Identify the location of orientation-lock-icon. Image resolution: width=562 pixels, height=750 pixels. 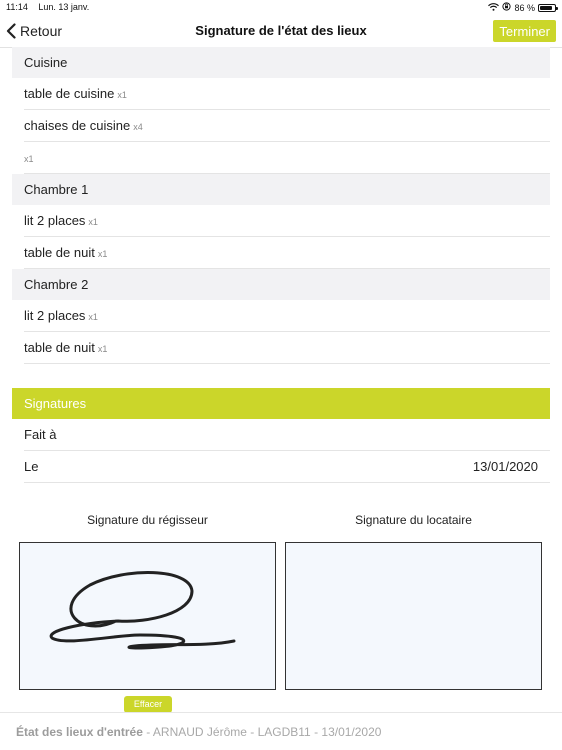
(507, 7).